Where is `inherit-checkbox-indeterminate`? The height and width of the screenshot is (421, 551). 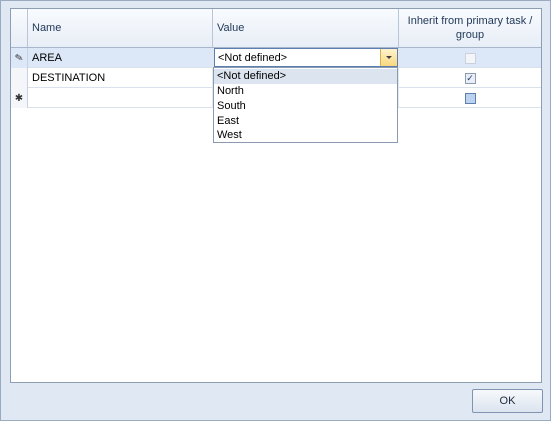
inherit-checkbox-indeterminate is located at coordinates (470, 98).